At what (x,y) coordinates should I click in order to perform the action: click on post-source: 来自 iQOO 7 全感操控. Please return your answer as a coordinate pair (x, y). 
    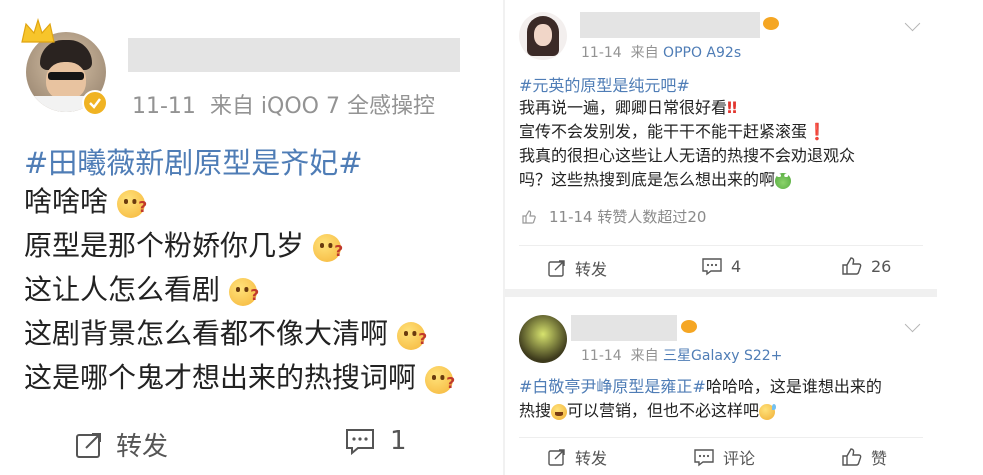
    Looking at the image, I should click on (322, 106).